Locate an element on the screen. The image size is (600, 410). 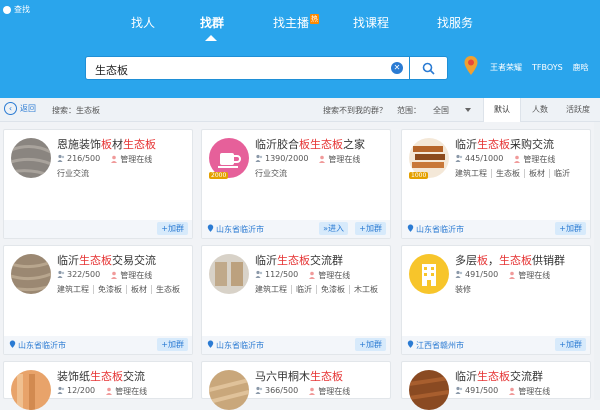
group-title: 临沂生态板采购交流 is located at coordinates (504, 144).